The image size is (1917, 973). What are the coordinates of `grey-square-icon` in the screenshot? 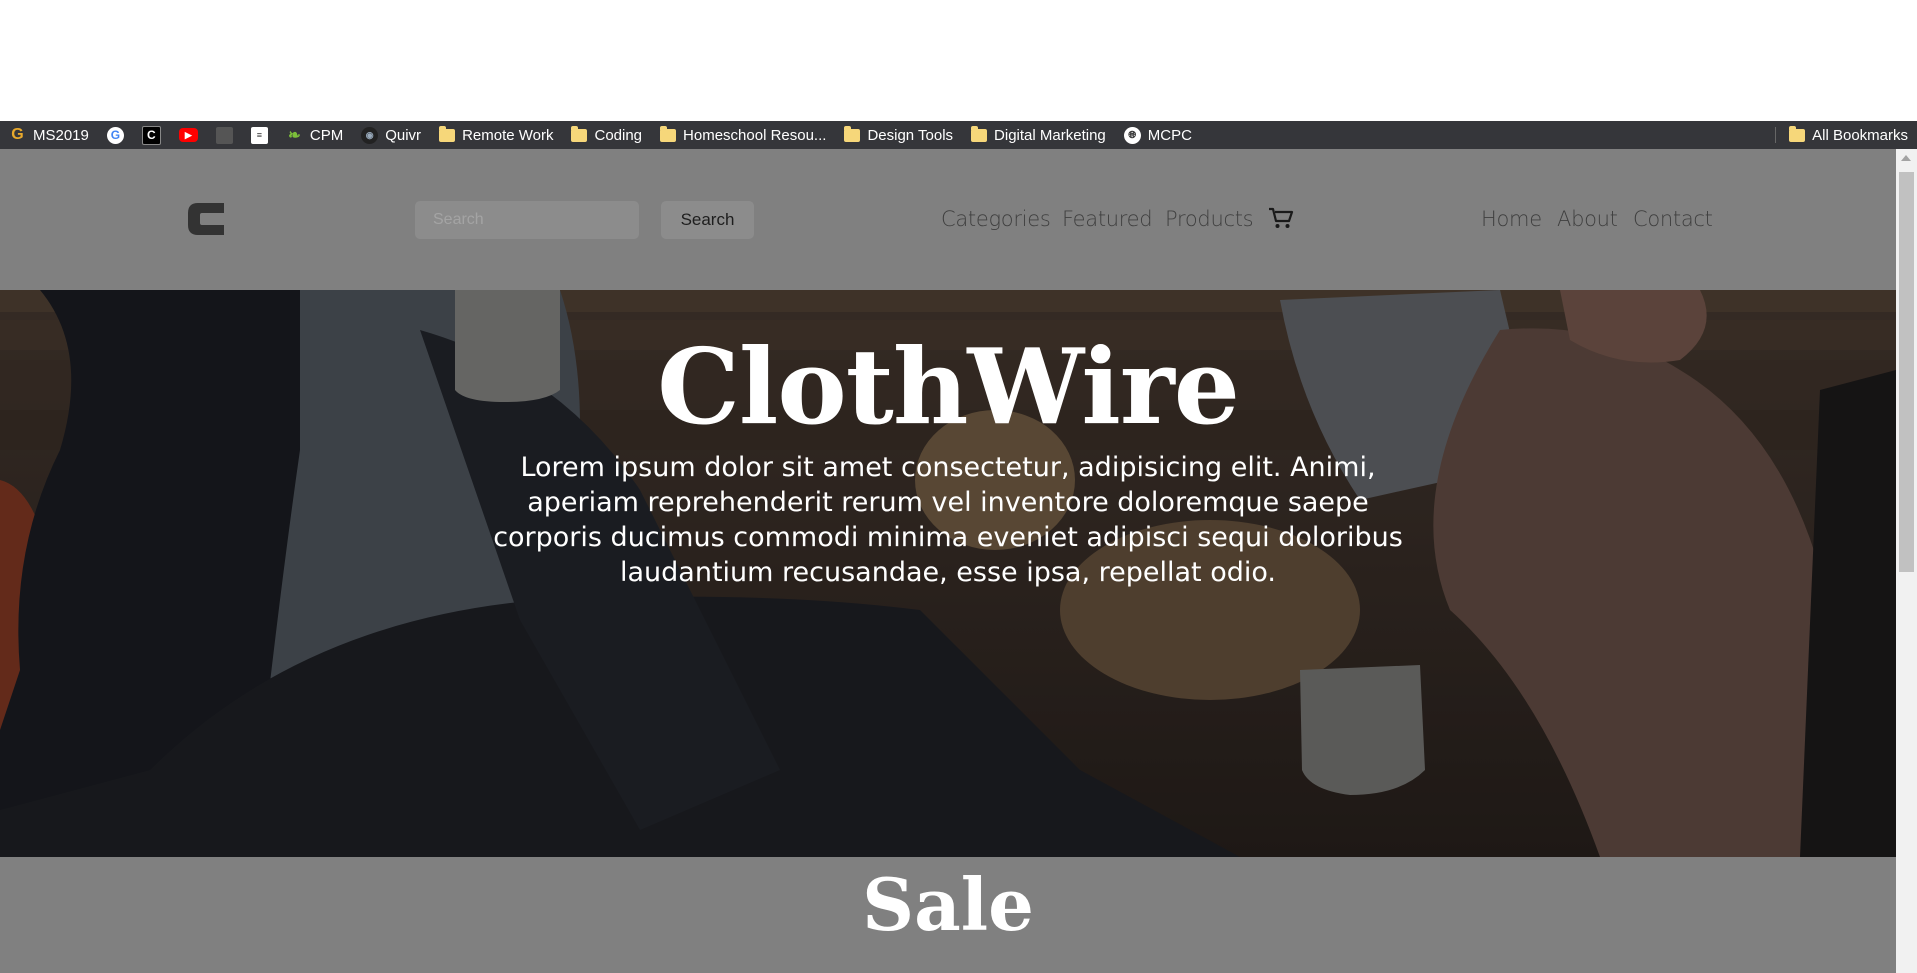 It's located at (224, 135).